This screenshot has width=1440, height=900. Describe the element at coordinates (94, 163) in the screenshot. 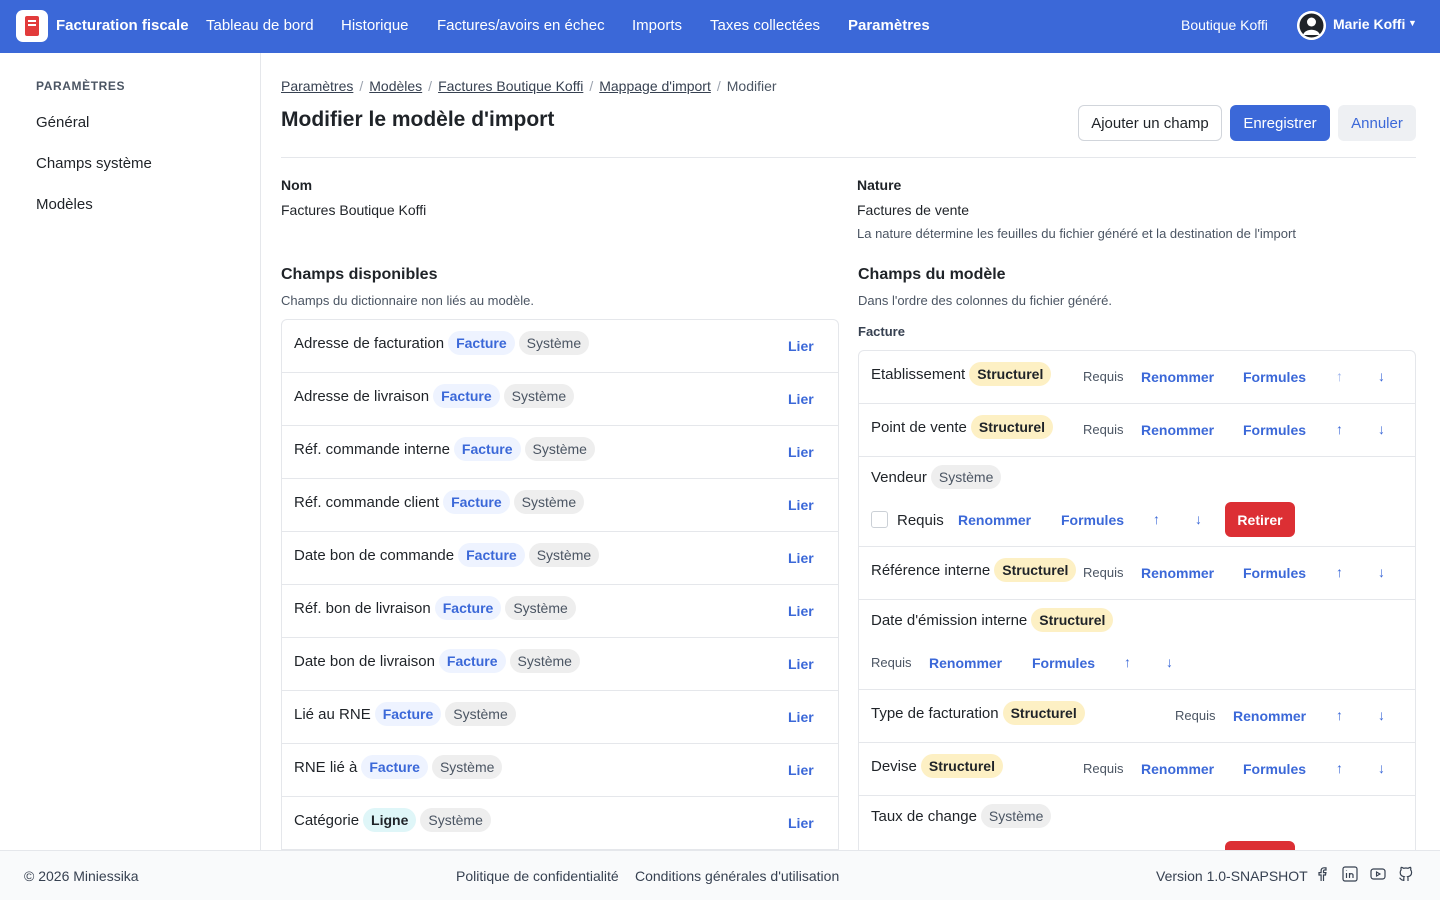

I see `sidebar-item-system-fields: Champs système` at that location.